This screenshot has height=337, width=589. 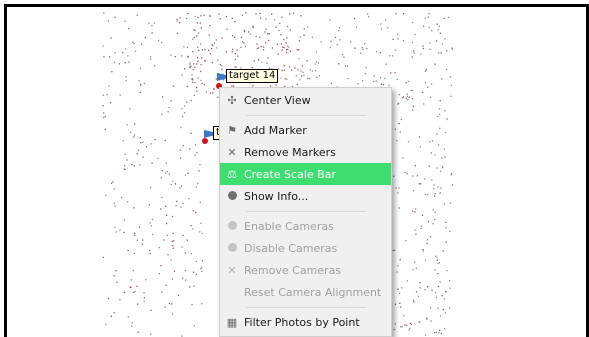 I want to click on x-icon: ✕, so click(x=232, y=270).